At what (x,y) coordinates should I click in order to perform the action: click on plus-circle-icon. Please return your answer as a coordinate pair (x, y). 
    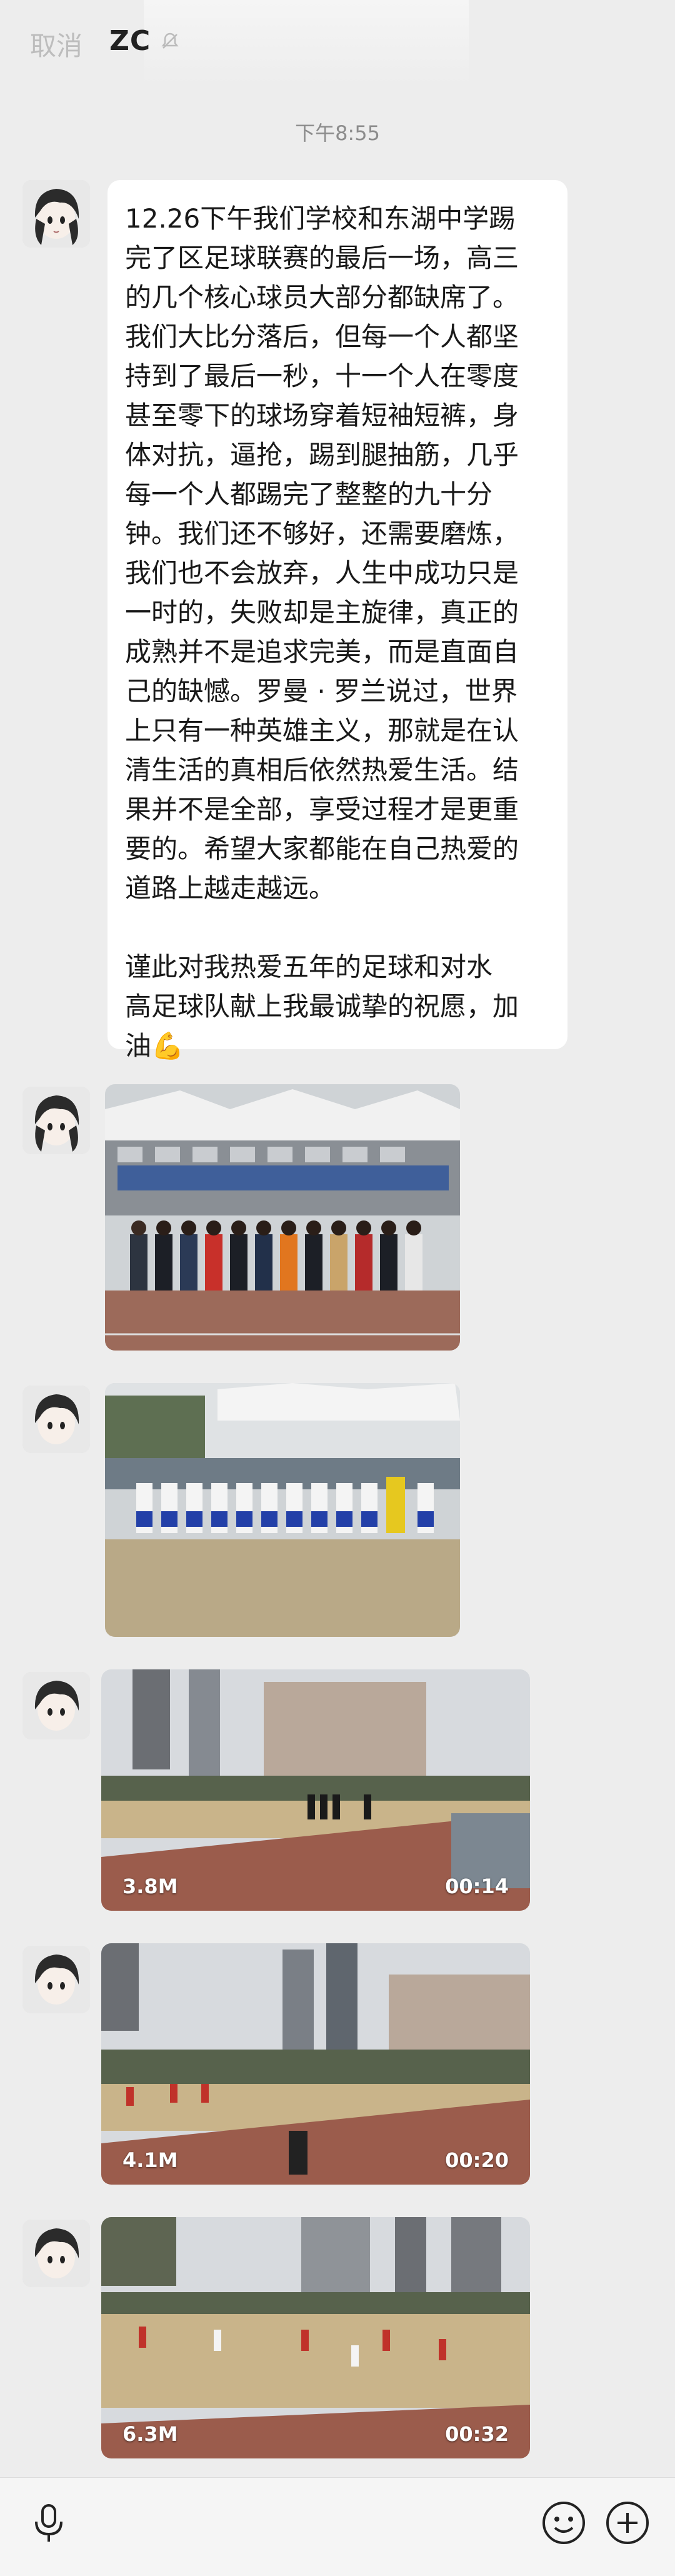
    Looking at the image, I should click on (627, 2523).